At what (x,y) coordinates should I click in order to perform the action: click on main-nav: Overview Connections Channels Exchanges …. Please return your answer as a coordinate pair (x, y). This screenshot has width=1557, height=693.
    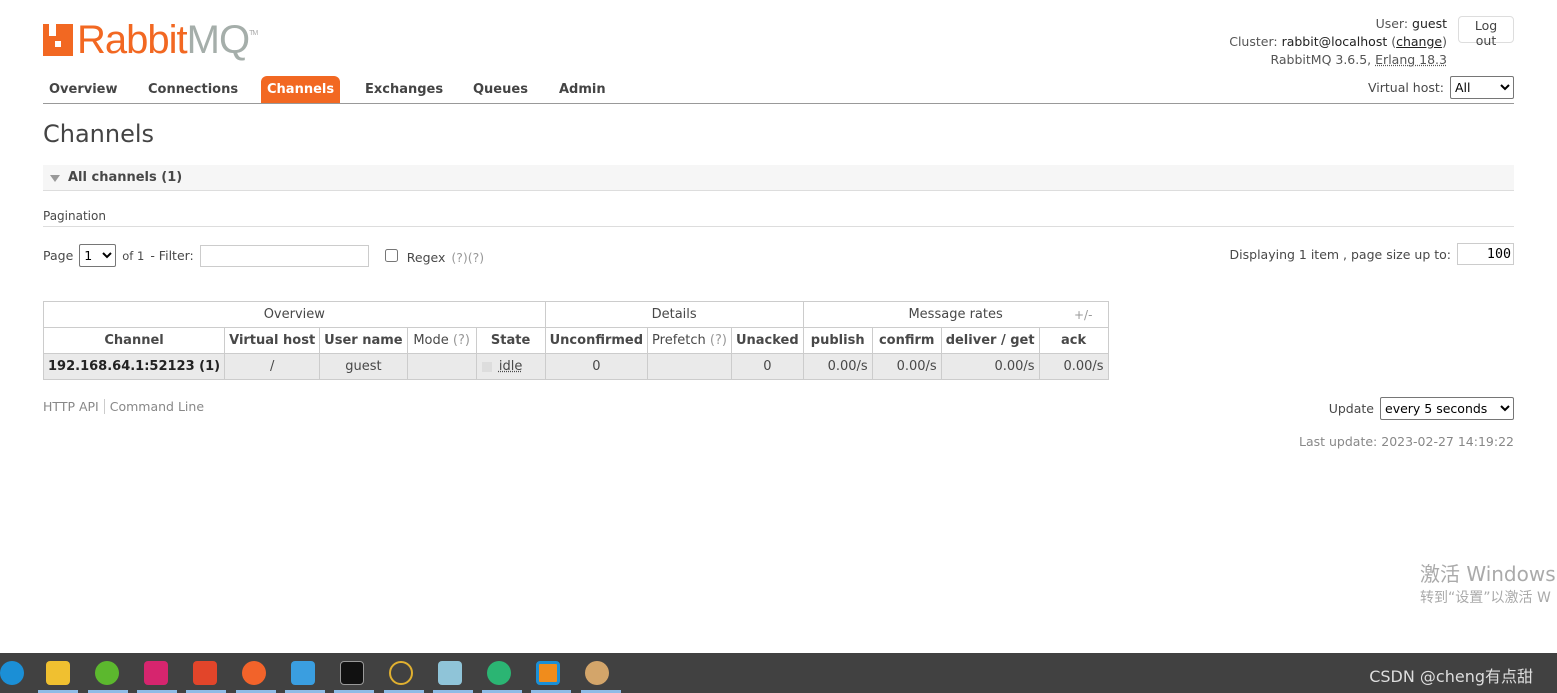
    Looking at the image, I should click on (778, 90).